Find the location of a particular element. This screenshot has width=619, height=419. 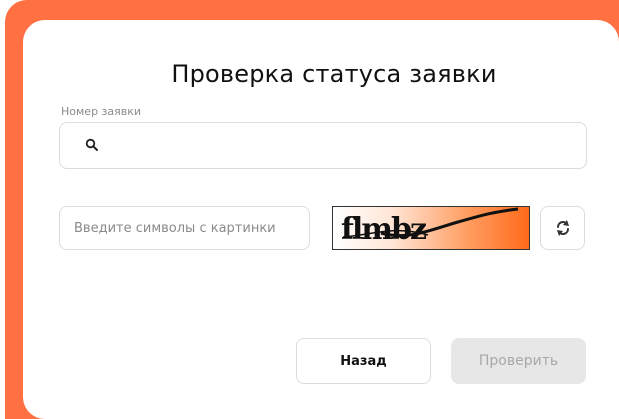

refresh-captcha-button is located at coordinates (562, 228).